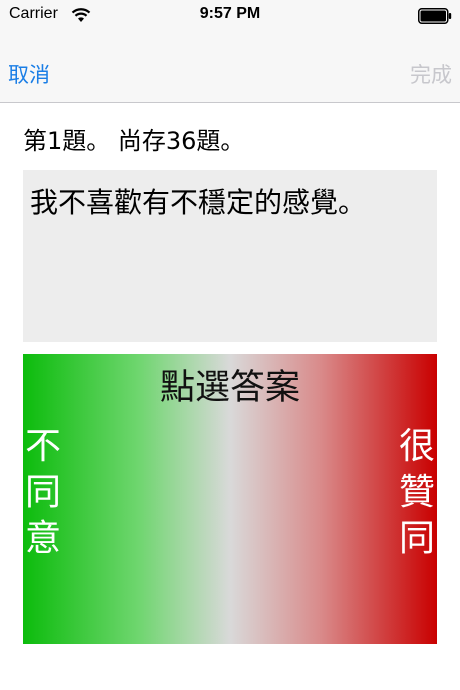  Describe the element at coordinates (431, 74) in the screenshot. I see `done-button: 完成` at that location.